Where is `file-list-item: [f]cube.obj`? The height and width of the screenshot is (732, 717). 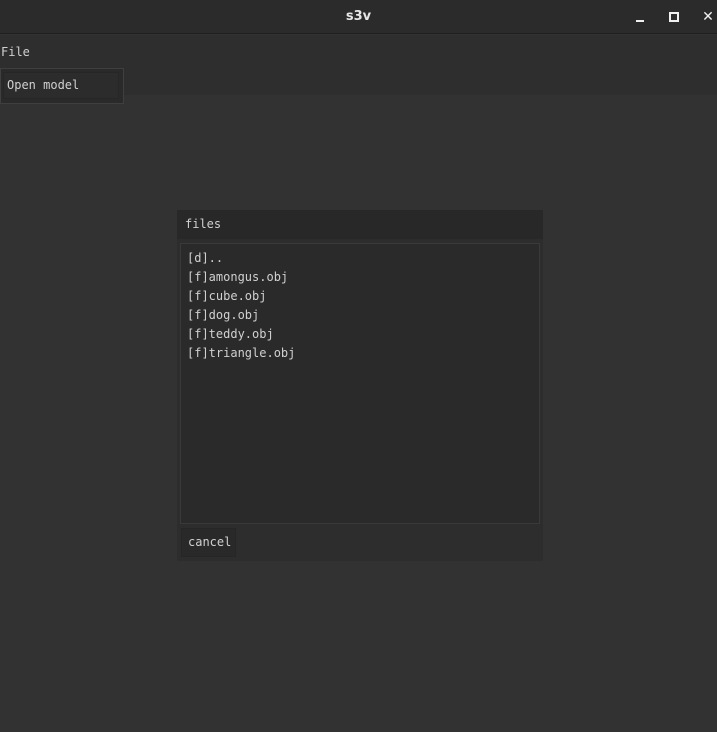
file-list-item: [f]cube.obj is located at coordinates (226, 296).